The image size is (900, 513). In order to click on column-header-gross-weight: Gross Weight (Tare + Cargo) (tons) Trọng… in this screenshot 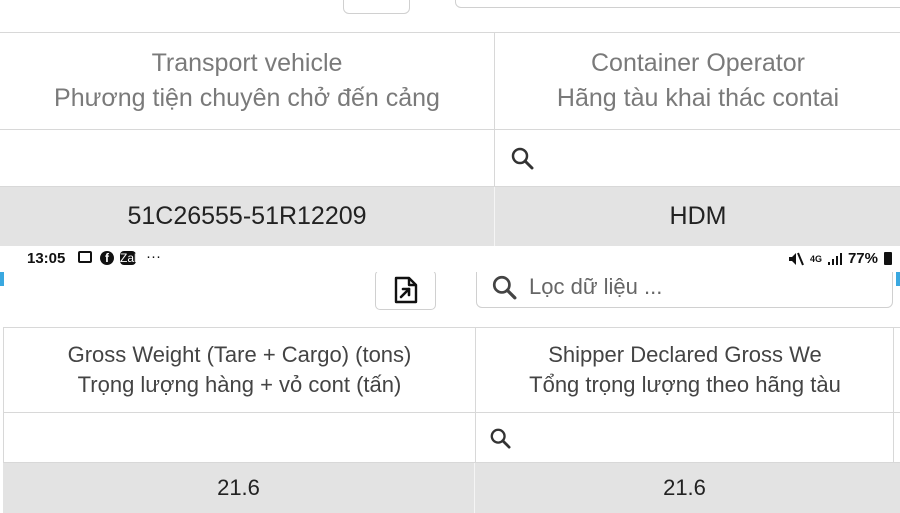, I will do `click(240, 370)`.